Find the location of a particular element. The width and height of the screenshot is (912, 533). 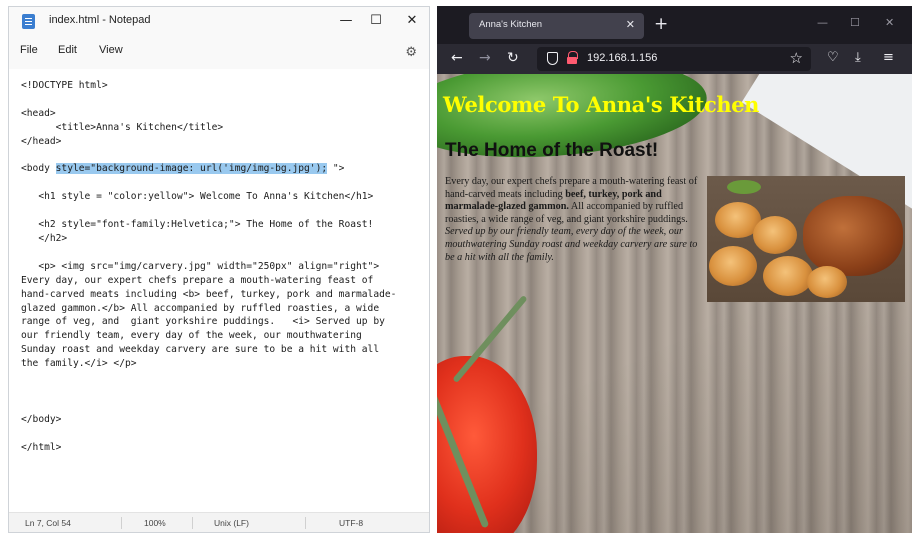

code-head-close: </head> is located at coordinates (41, 141).